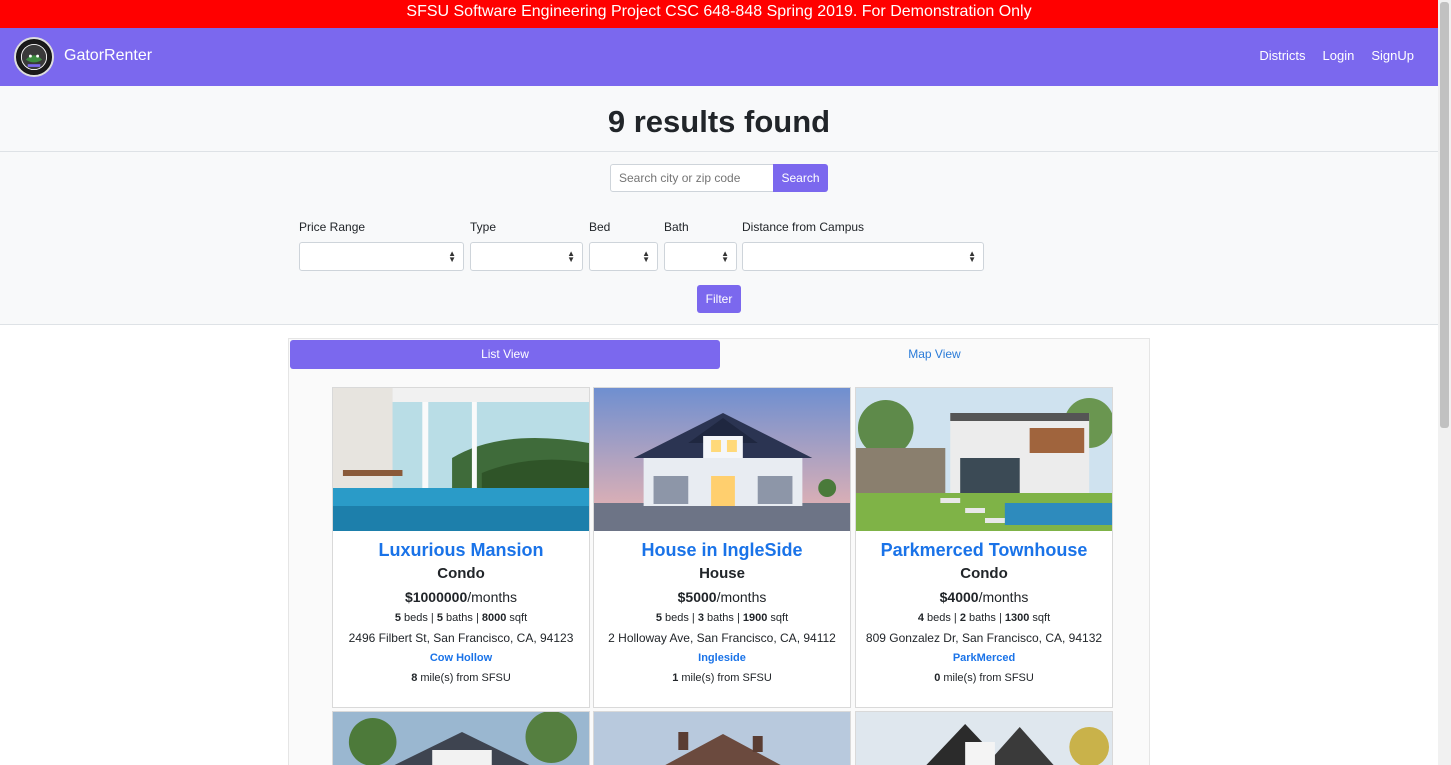 This screenshot has height=765, width=1451. Describe the element at coordinates (34, 57) in the screenshot. I see `gator-logo-icon` at that location.